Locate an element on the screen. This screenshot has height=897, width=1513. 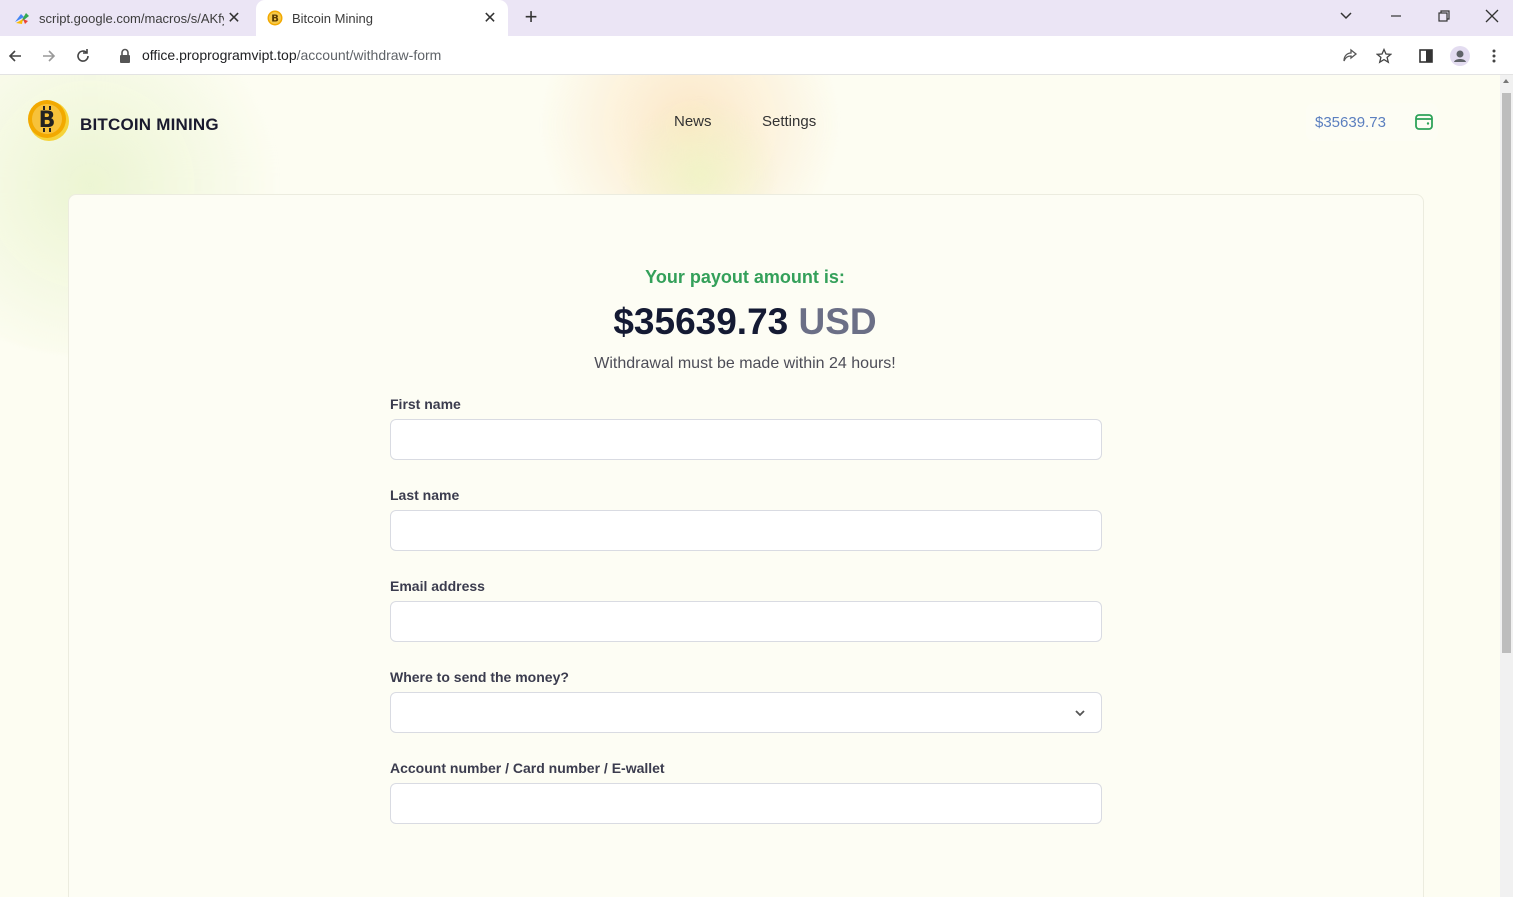
scroll-up-arrow-icon is located at coordinates (1506, 81).